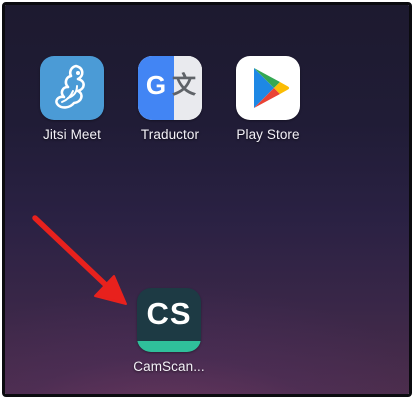  I want to click on red-arrow-annotation, so click(79, 260).